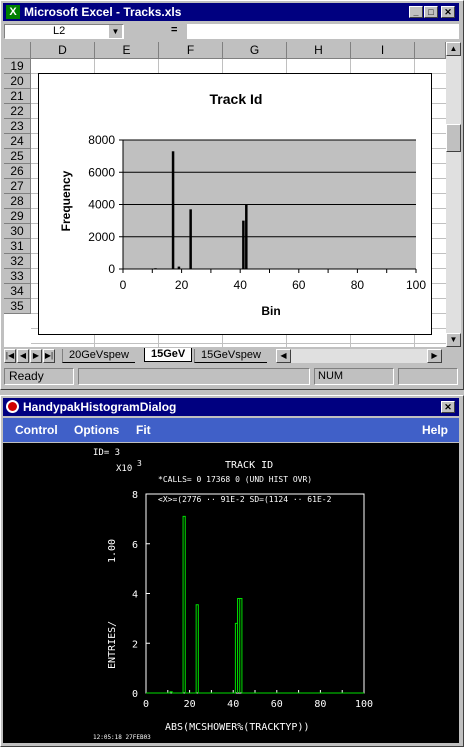 The image size is (464, 747). Describe the element at coordinates (448, 407) in the screenshot. I see `dialog-close-button: ✕` at that location.